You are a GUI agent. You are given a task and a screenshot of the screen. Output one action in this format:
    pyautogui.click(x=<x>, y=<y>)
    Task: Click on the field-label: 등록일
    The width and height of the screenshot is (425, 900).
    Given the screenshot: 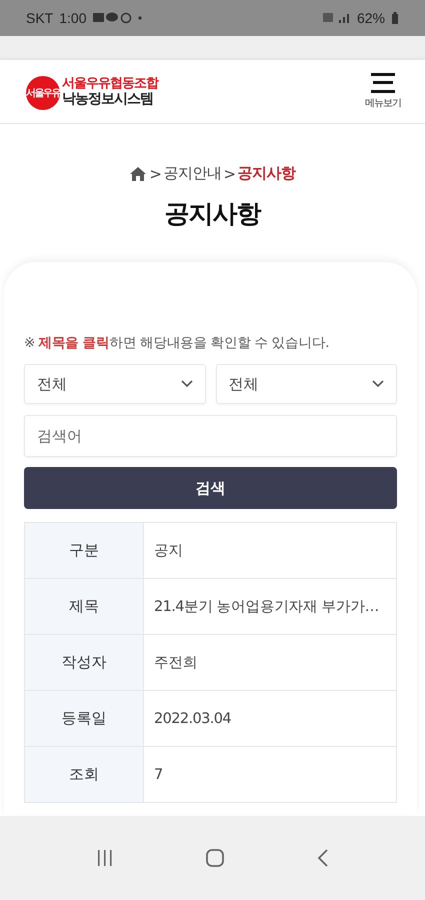 What is the action you would take?
    pyautogui.click(x=84, y=718)
    